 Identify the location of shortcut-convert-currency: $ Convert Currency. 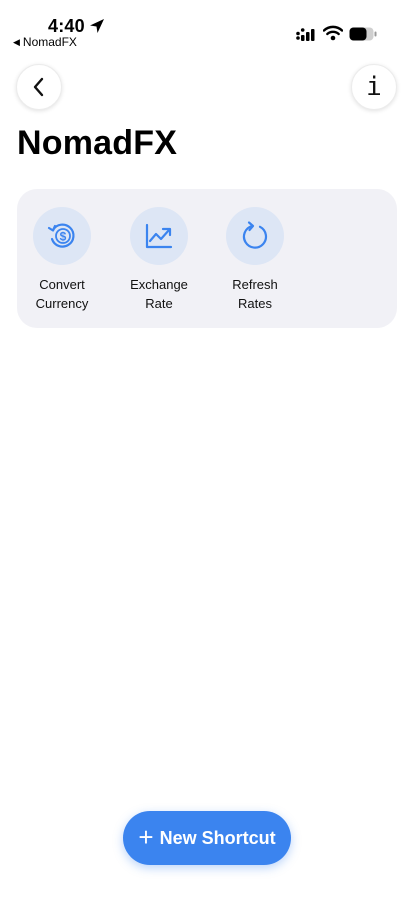
(62, 260).